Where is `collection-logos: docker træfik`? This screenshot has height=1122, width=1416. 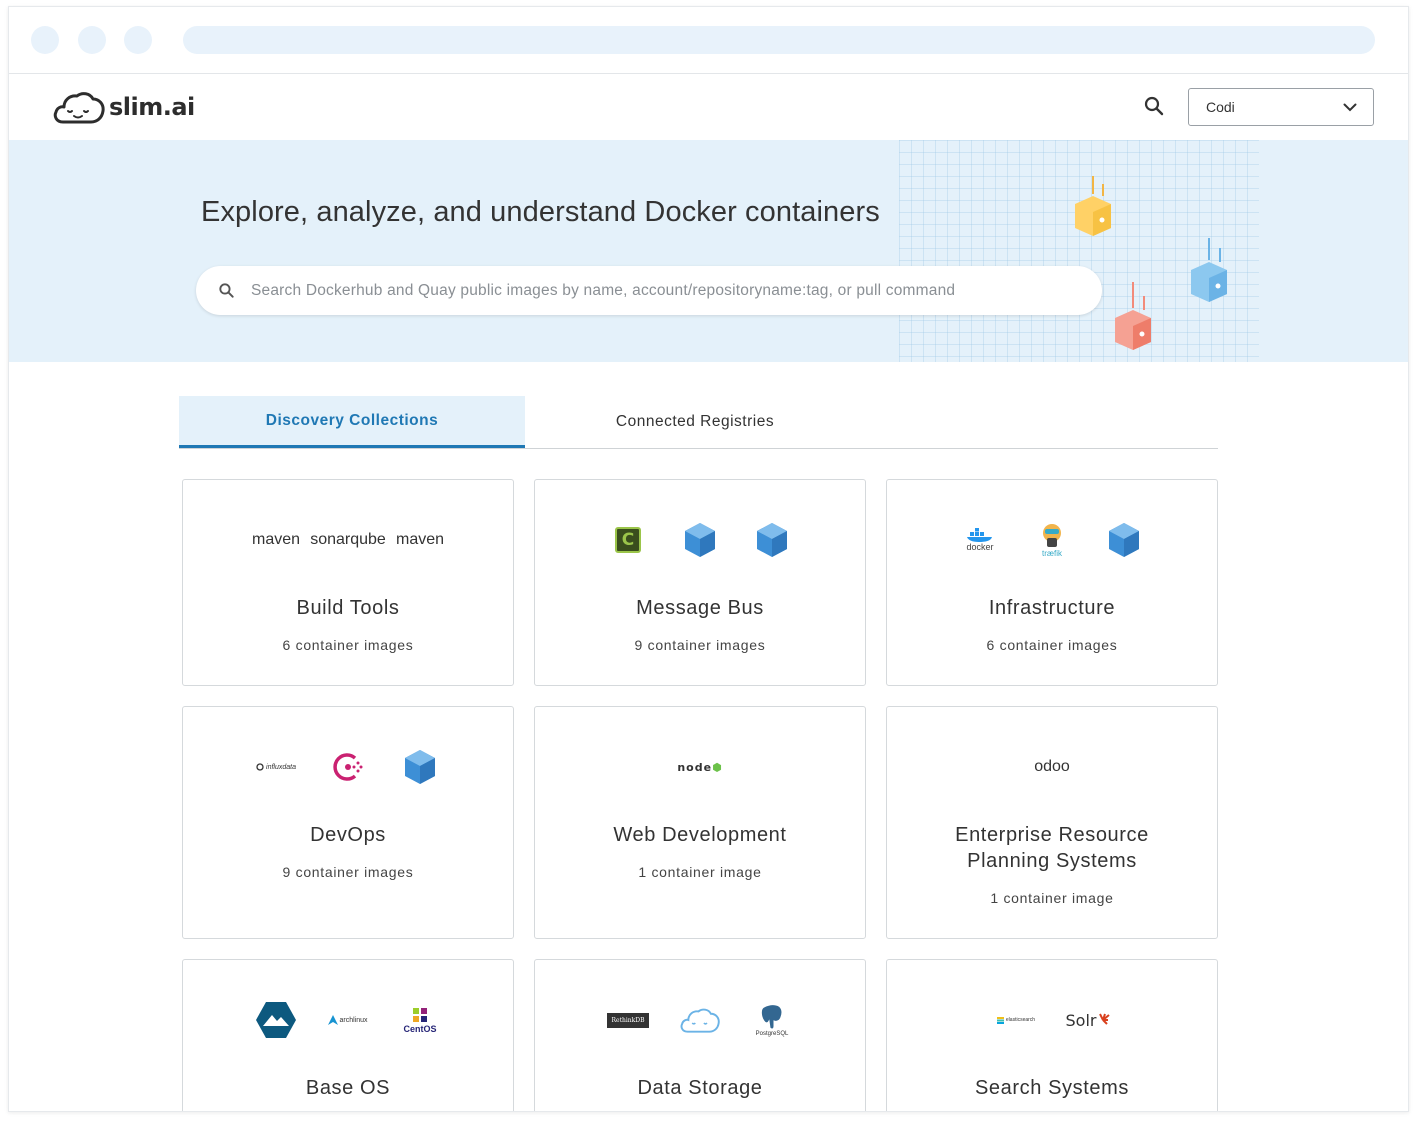 collection-logos: docker træfik is located at coordinates (1052, 540).